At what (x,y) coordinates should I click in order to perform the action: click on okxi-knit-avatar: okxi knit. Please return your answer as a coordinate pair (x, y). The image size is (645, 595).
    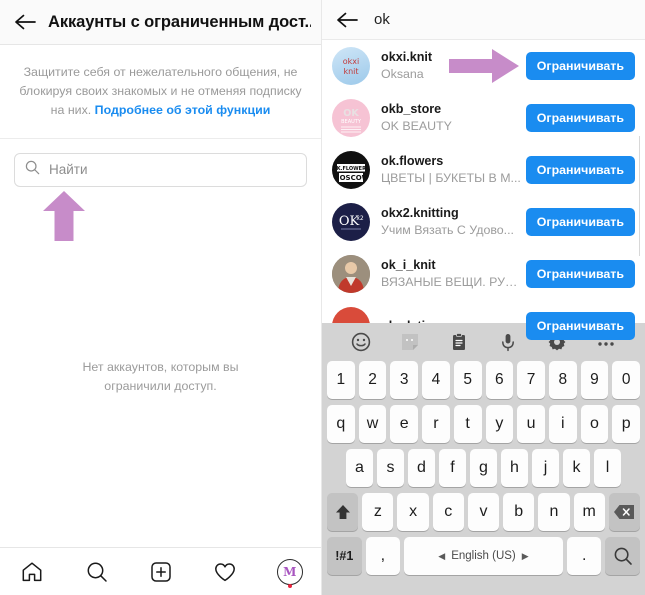
    Looking at the image, I should click on (351, 66).